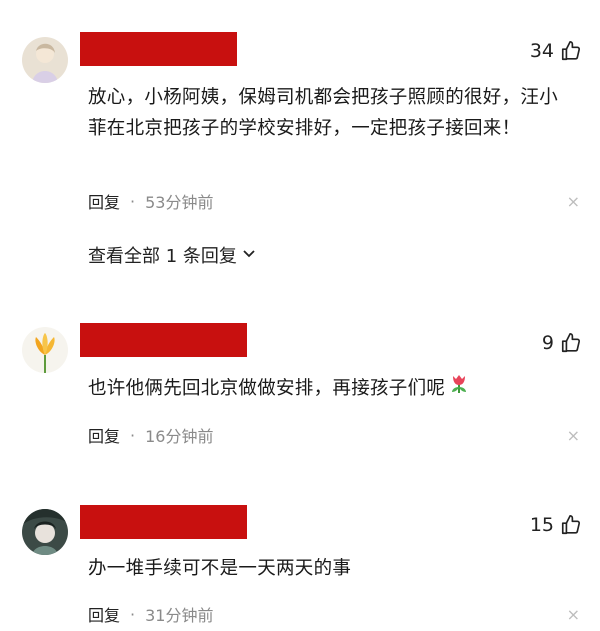 This screenshot has height=631, width=600. What do you see at coordinates (541, 51) in the screenshot?
I see `like-count: 34` at bounding box center [541, 51].